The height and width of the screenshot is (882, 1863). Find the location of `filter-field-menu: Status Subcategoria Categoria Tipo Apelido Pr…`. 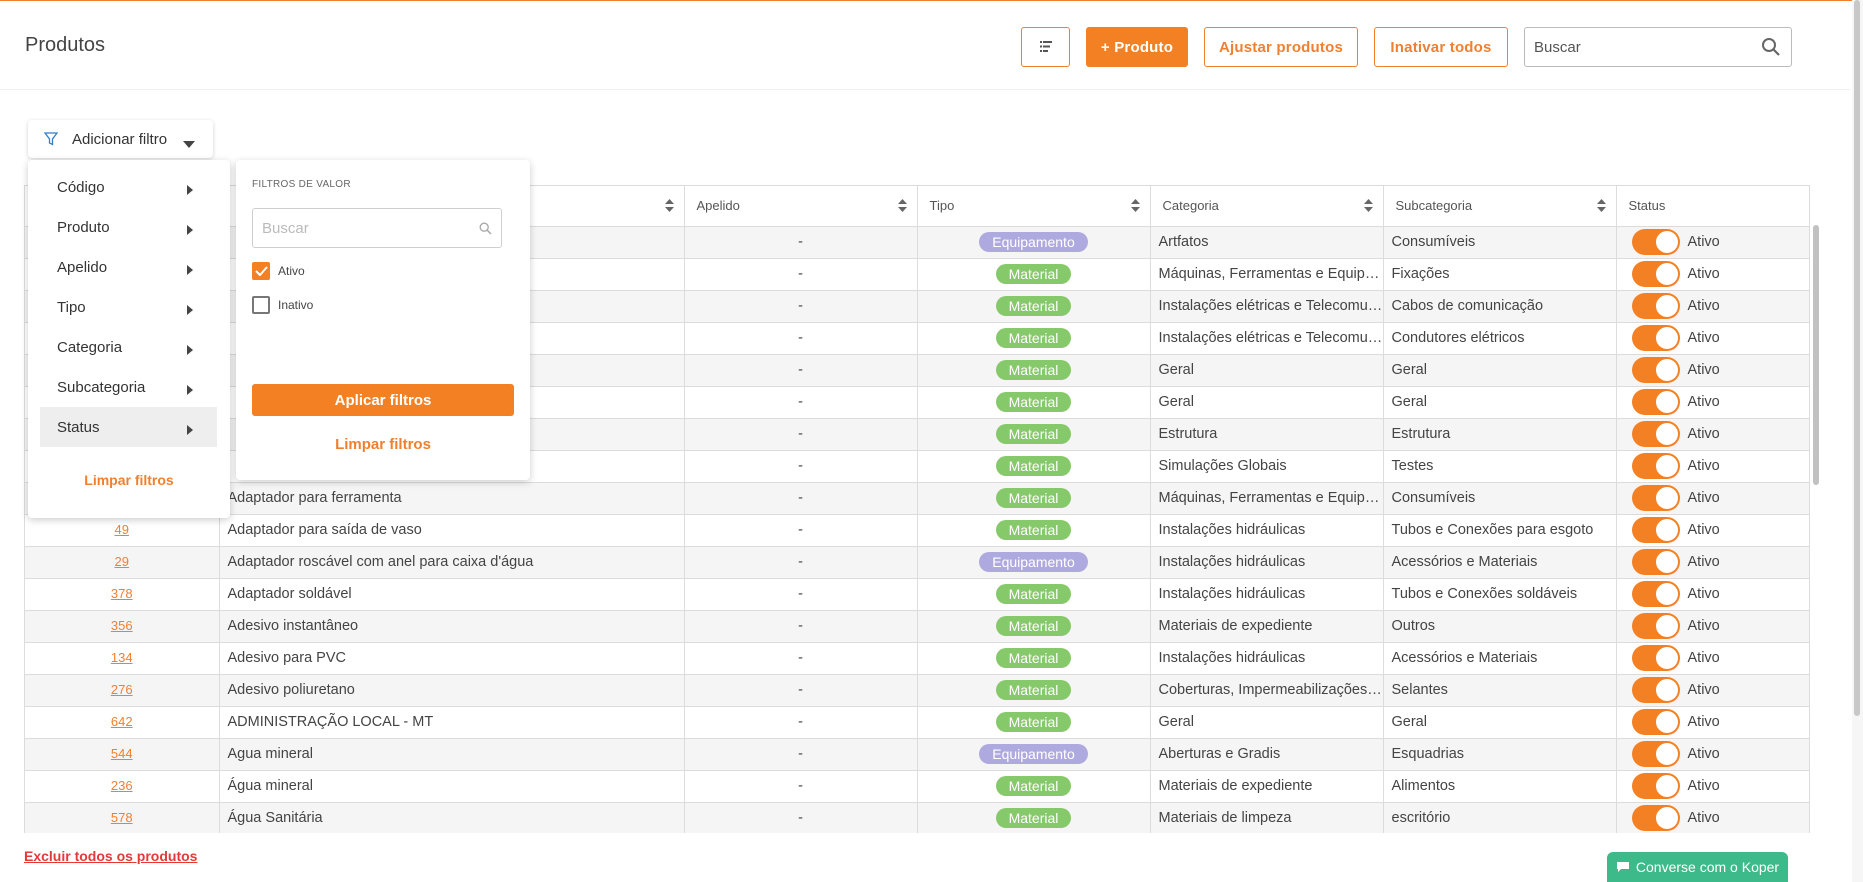

filter-field-menu: Status Subcategoria Categoria Tipo Apelido Pr… is located at coordinates (129, 339).